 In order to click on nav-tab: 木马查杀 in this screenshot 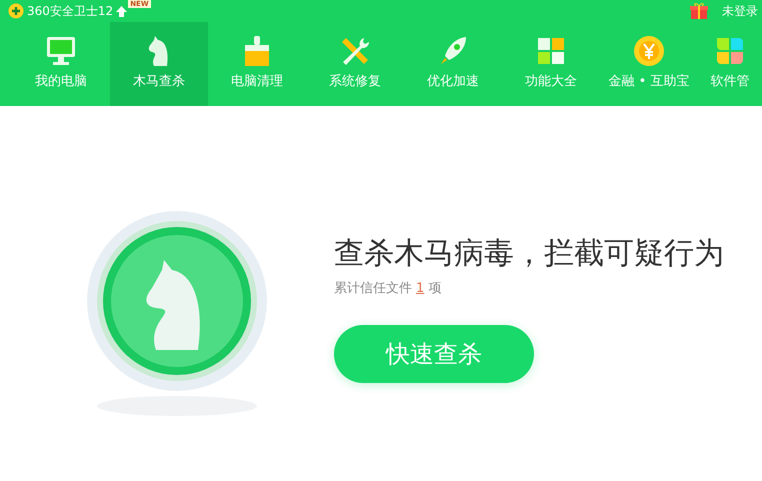, I will do `click(159, 64)`.